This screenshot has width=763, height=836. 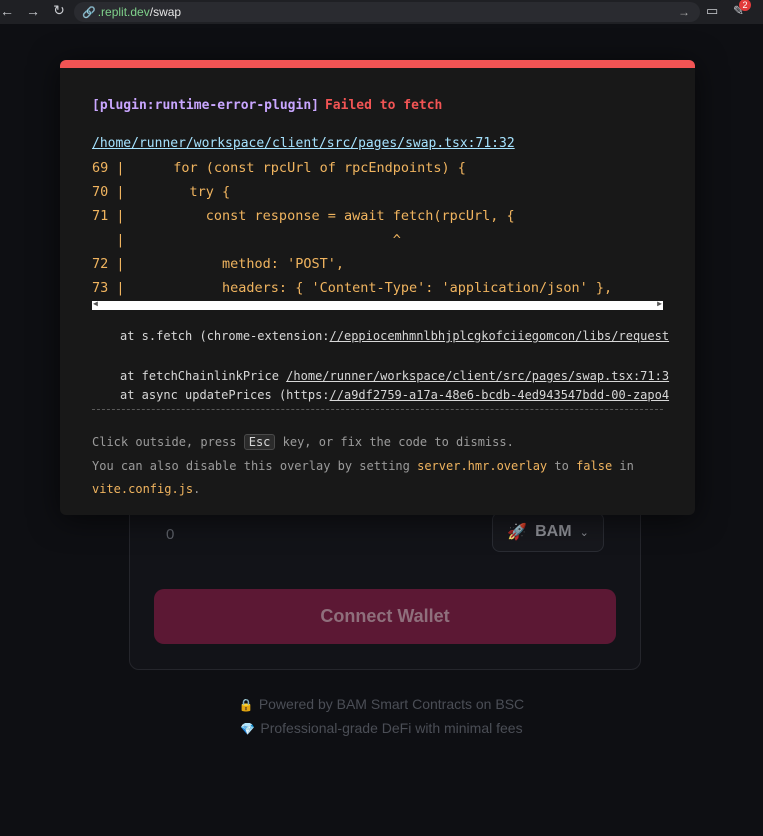 I want to click on tip-text: in, so click(x=623, y=466).